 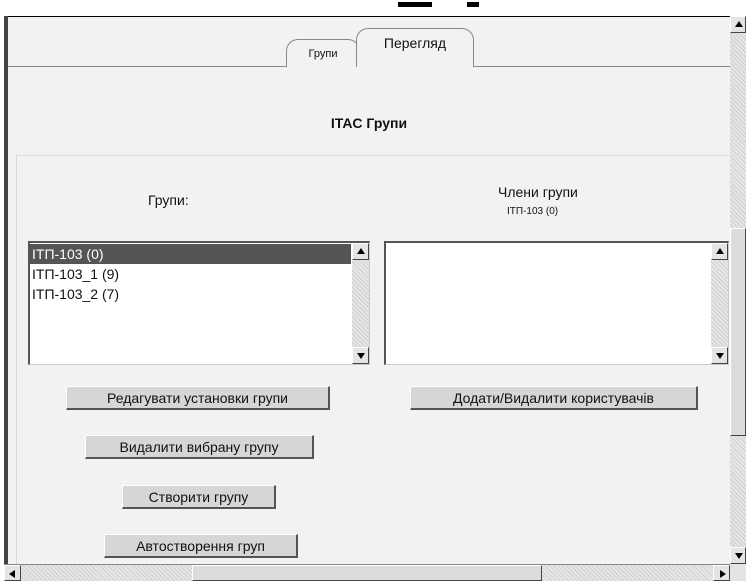 I want to click on arrow-left-icon, so click(x=12, y=574).